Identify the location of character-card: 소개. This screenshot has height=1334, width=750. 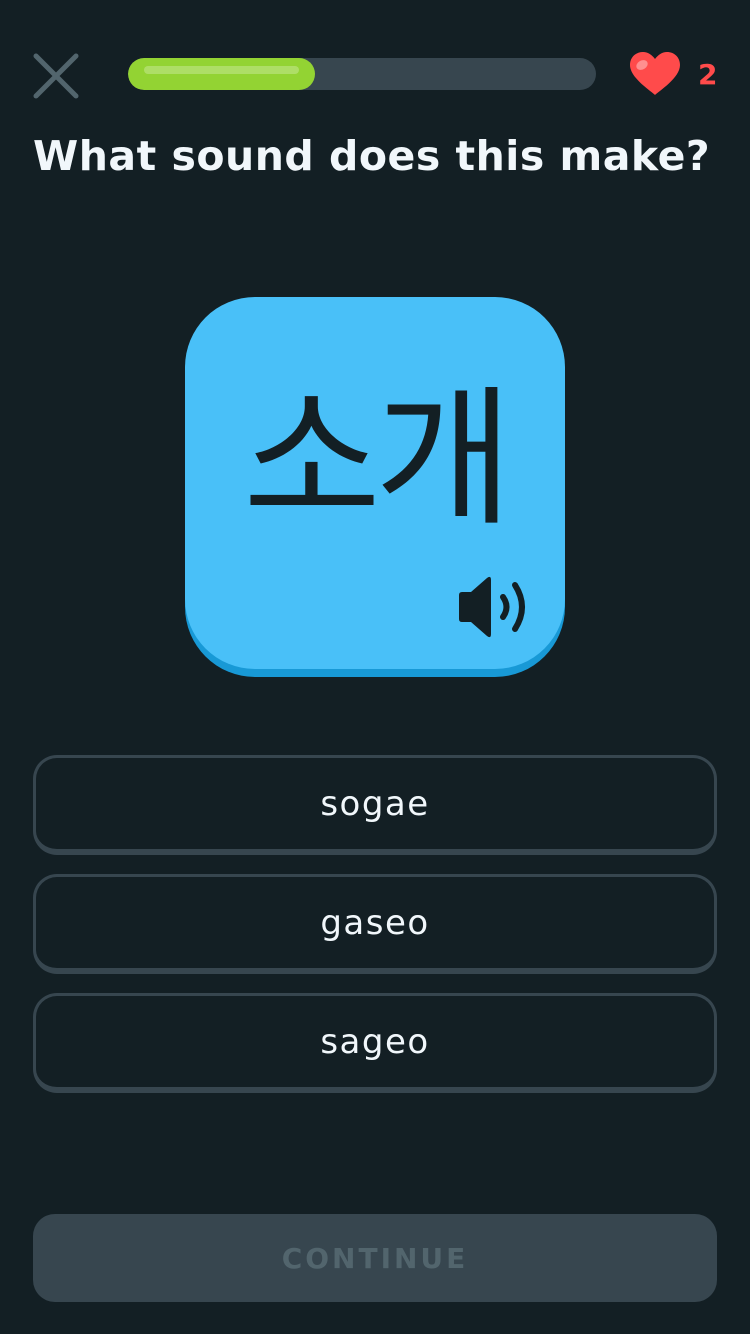
(375, 483).